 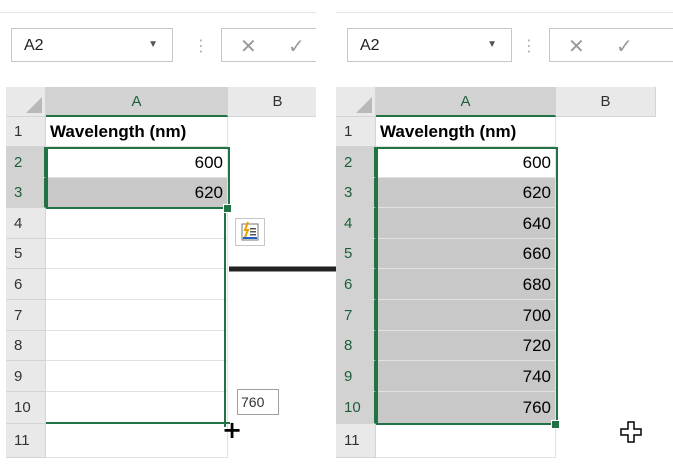 I want to click on cell-a10, so click(x=137, y=408).